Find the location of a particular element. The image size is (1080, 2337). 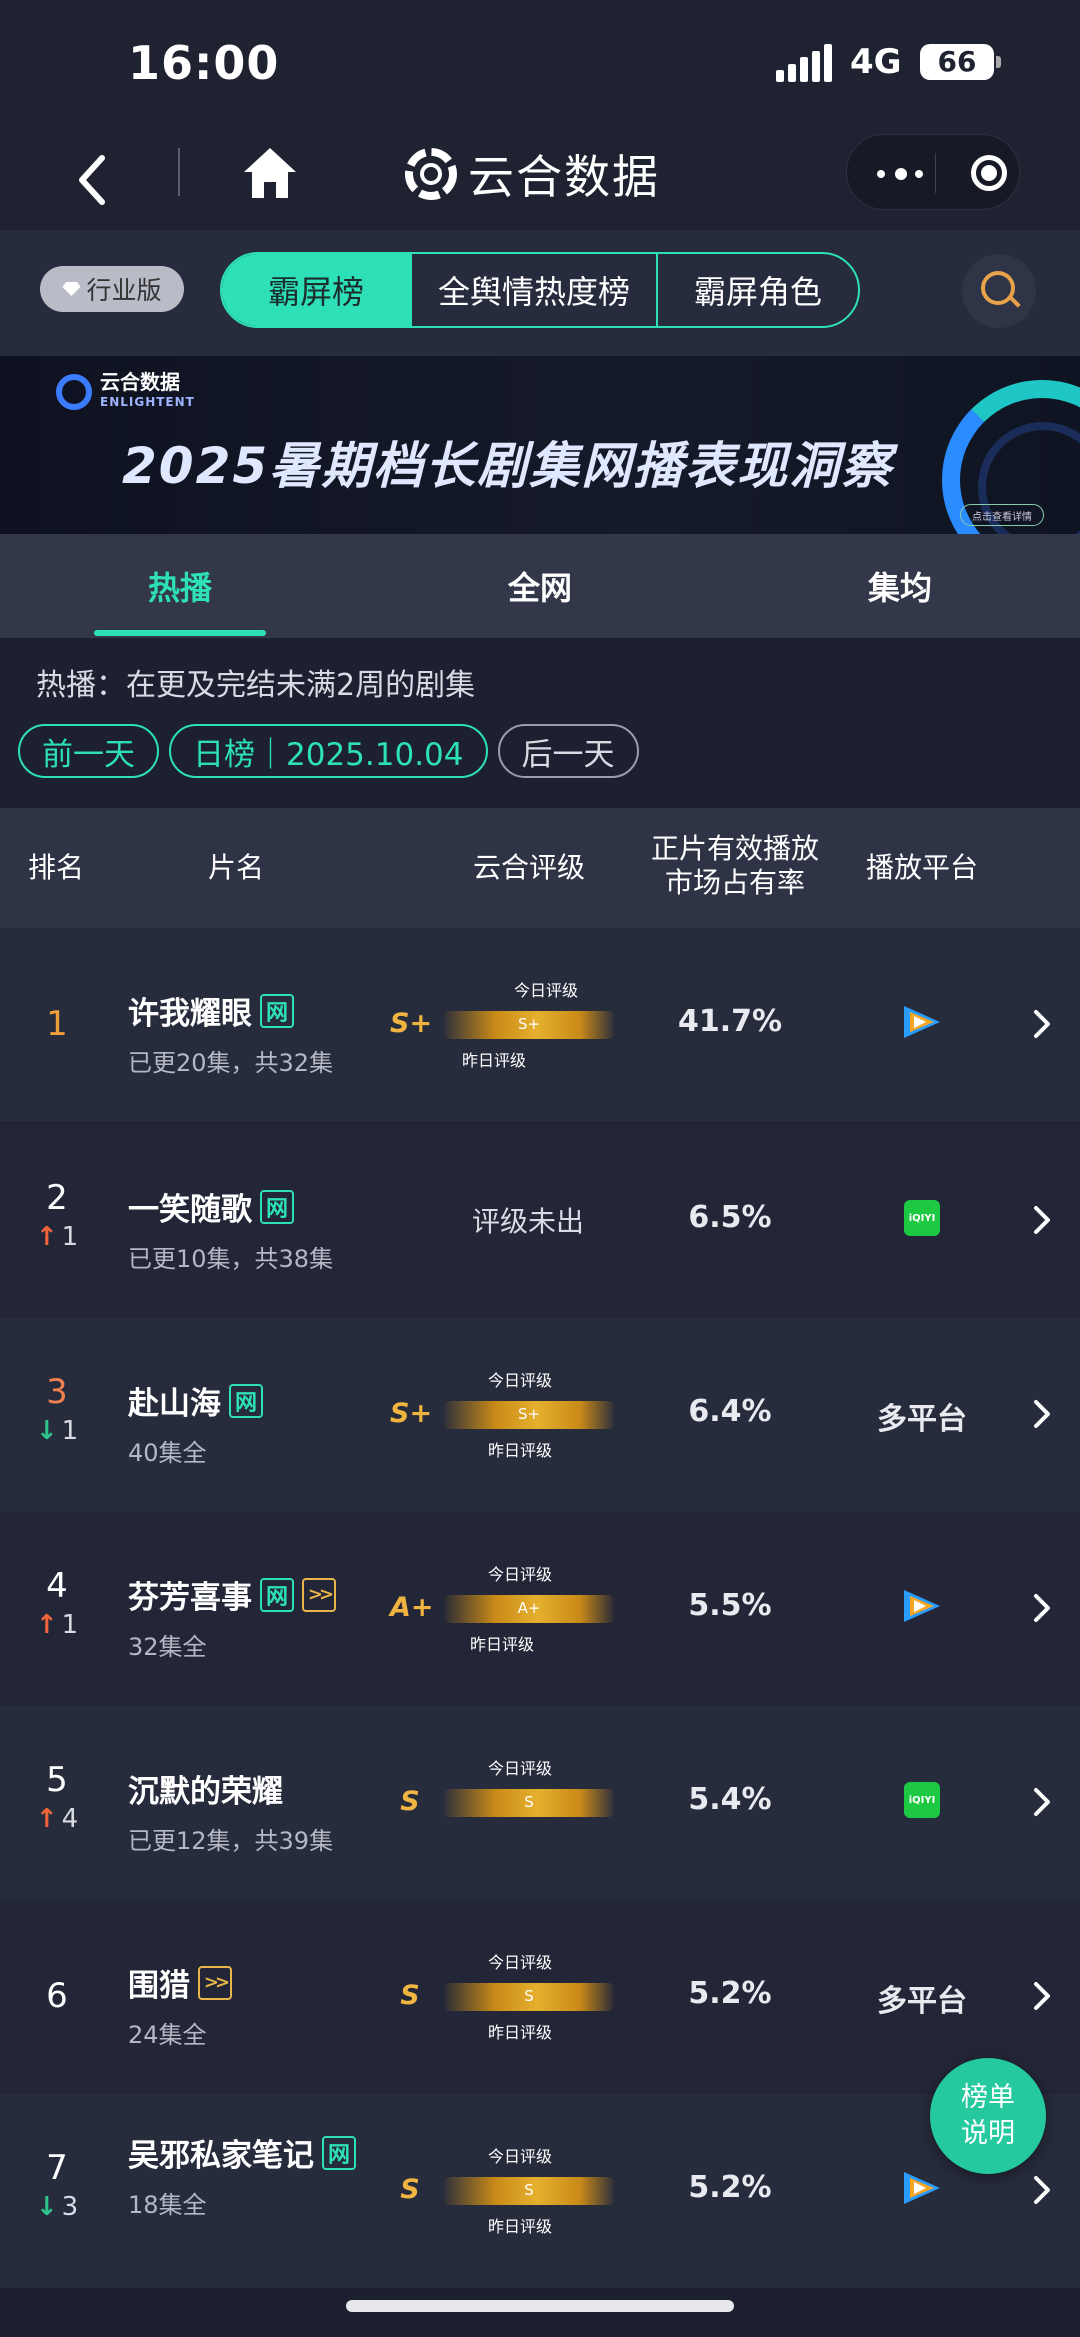

date-picker-button: 日榜｜2025.10.04 is located at coordinates (328, 751).